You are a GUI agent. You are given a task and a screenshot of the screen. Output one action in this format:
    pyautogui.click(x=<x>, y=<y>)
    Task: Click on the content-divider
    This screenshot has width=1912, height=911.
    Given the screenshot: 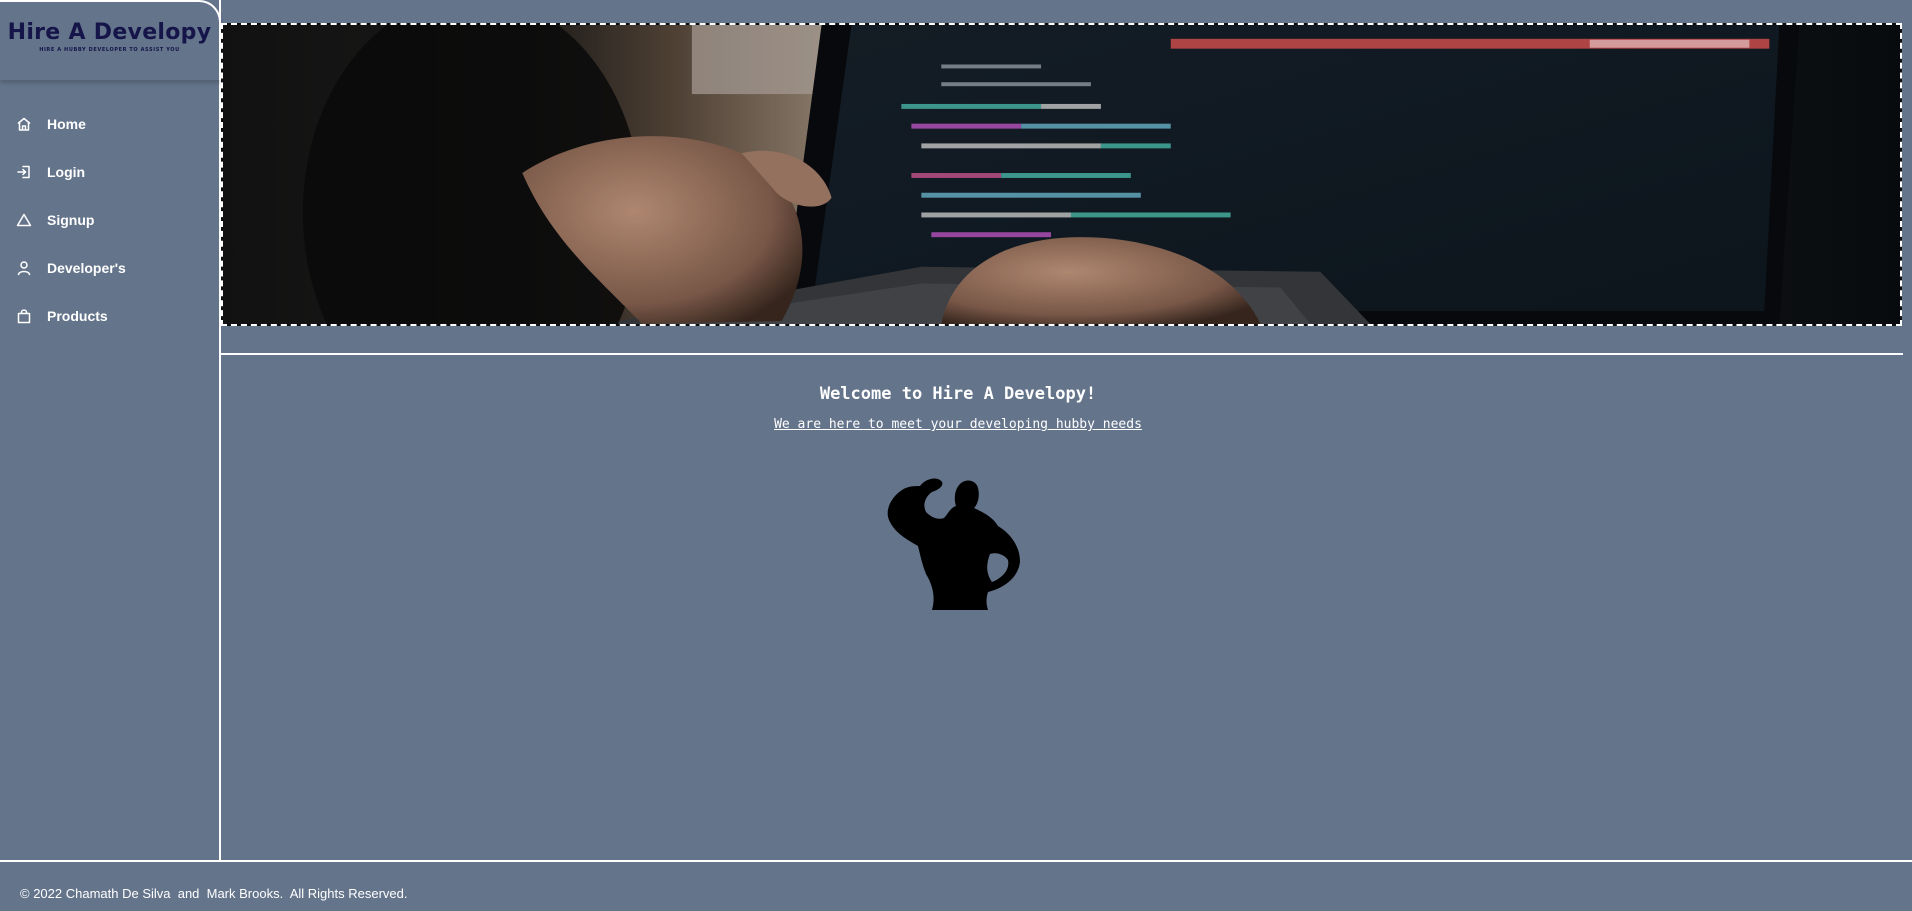 What is the action you would take?
    pyautogui.click(x=1062, y=354)
    